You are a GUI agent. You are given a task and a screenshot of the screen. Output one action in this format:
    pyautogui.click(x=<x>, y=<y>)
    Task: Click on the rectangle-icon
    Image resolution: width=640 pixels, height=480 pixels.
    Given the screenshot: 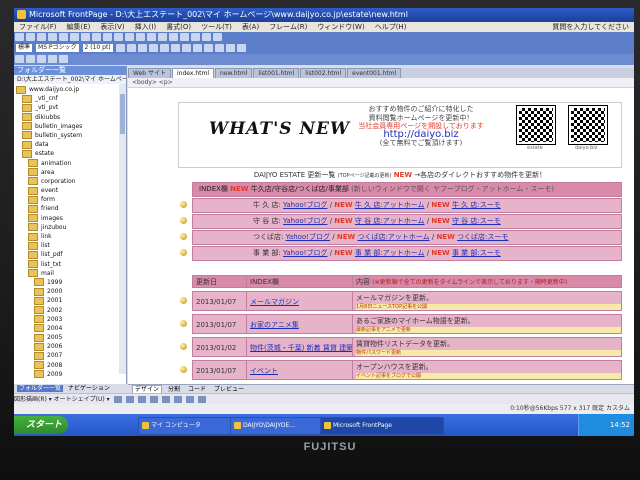 What is the action you would take?
    pyautogui.click(x=141, y=399)
    